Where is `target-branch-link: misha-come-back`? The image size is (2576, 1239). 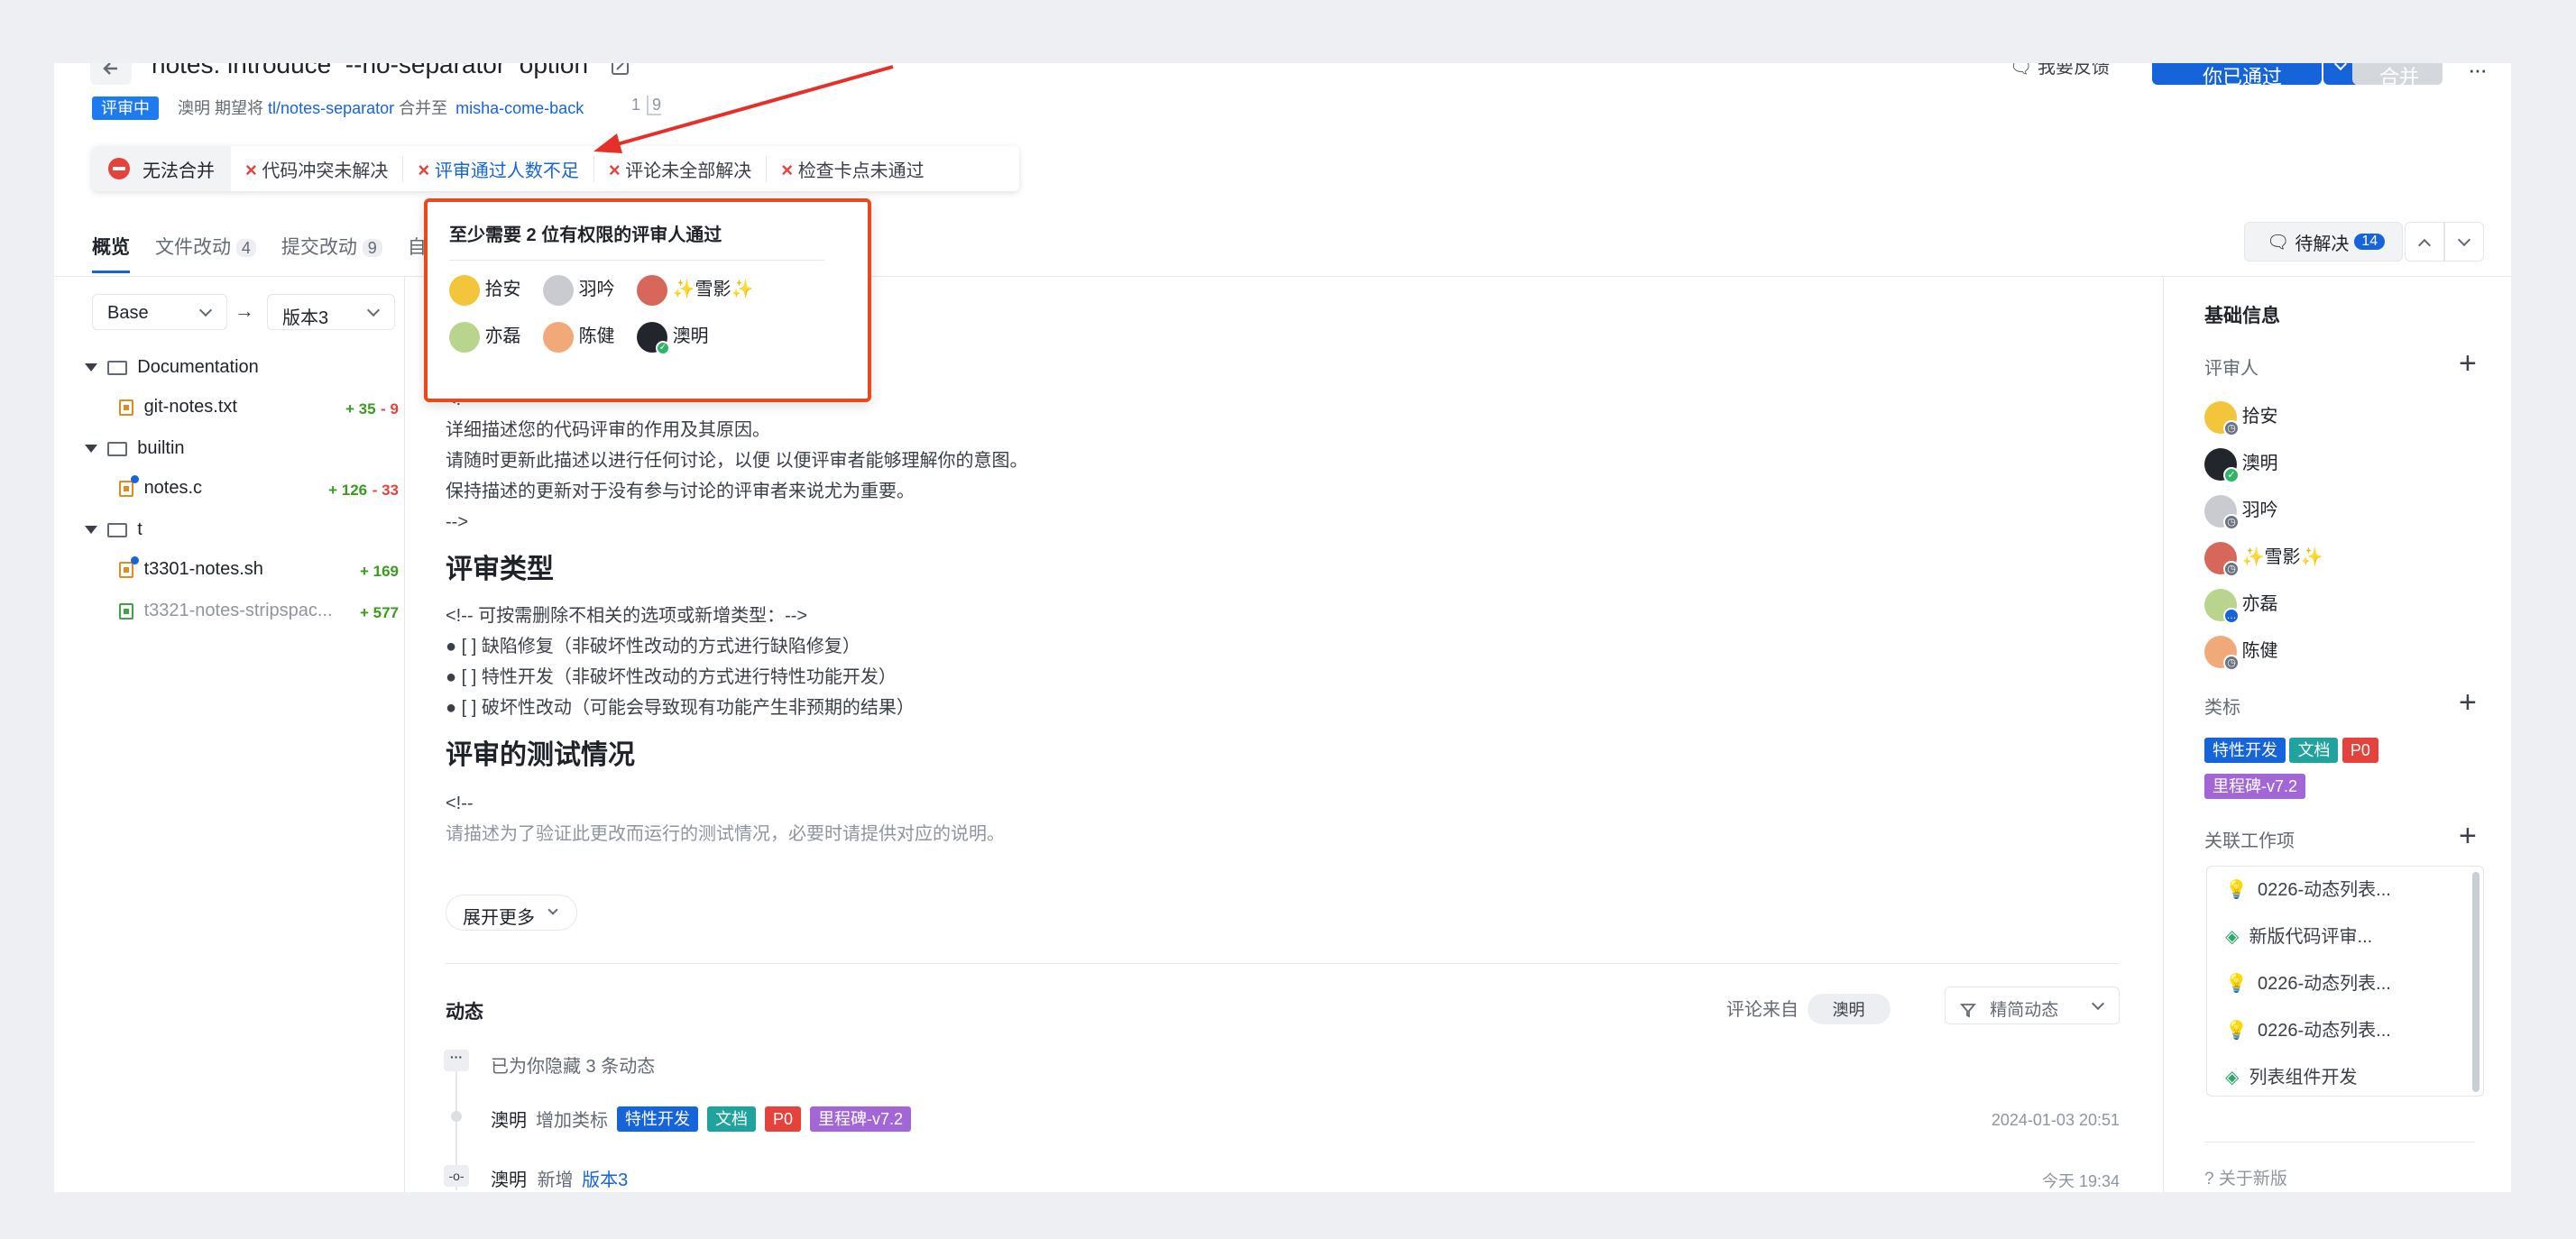
target-branch-link: misha-come-back is located at coordinates (519, 108).